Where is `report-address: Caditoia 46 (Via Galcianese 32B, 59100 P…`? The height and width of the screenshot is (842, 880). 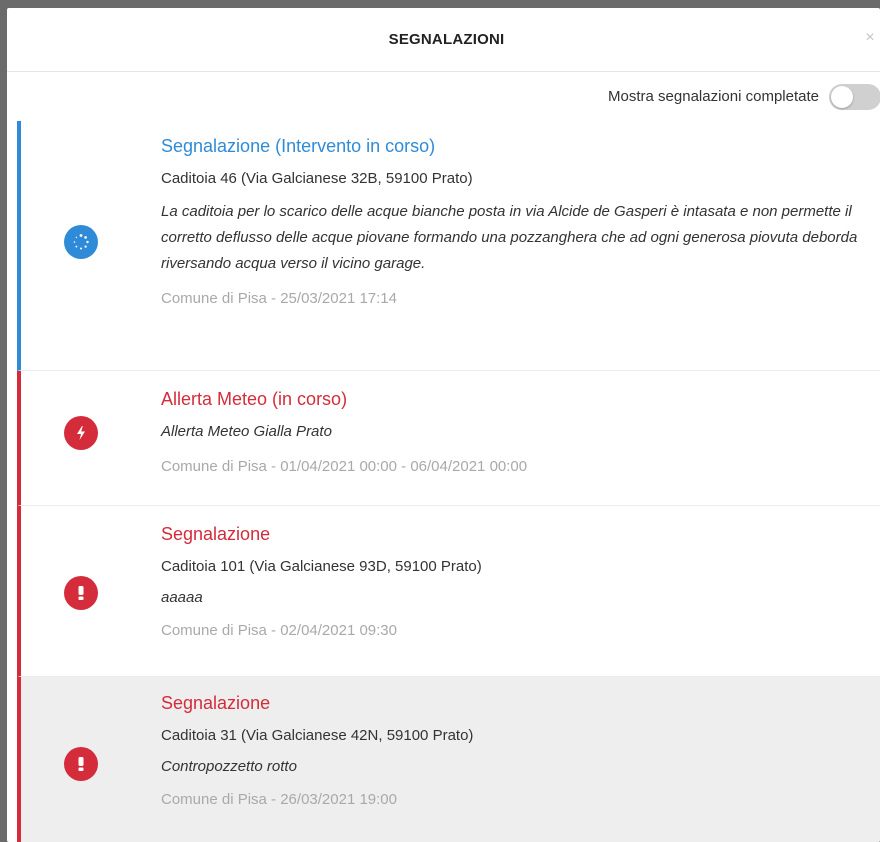
report-address: Caditoia 46 (Via Galcianese 32B, 59100 P… is located at coordinates (317, 178).